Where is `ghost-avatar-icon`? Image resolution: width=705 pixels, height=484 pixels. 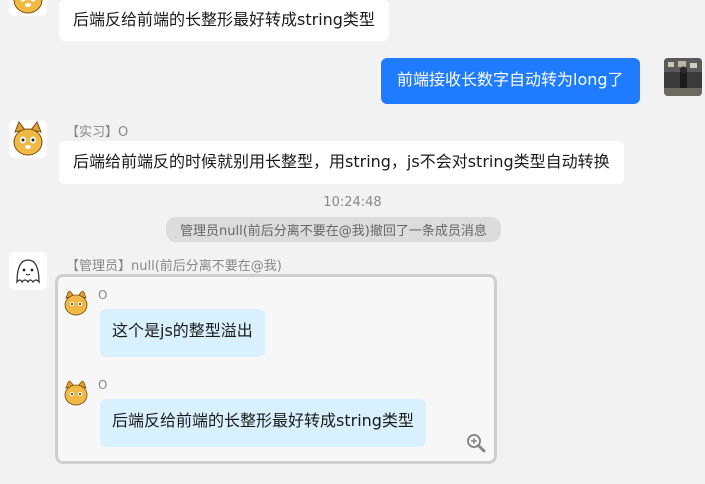 ghost-avatar-icon is located at coordinates (28, 271).